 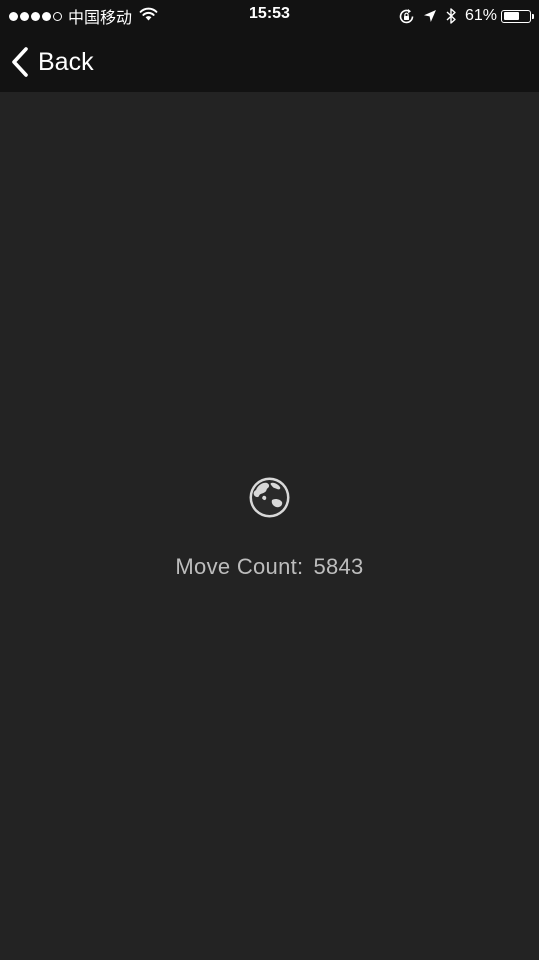 I want to click on orientation-lock-icon, so click(x=406, y=16).